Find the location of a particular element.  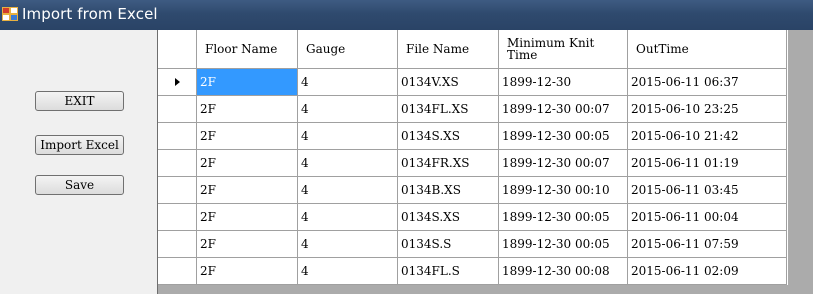

cell-file-name: 0134FL.S is located at coordinates (448, 271).